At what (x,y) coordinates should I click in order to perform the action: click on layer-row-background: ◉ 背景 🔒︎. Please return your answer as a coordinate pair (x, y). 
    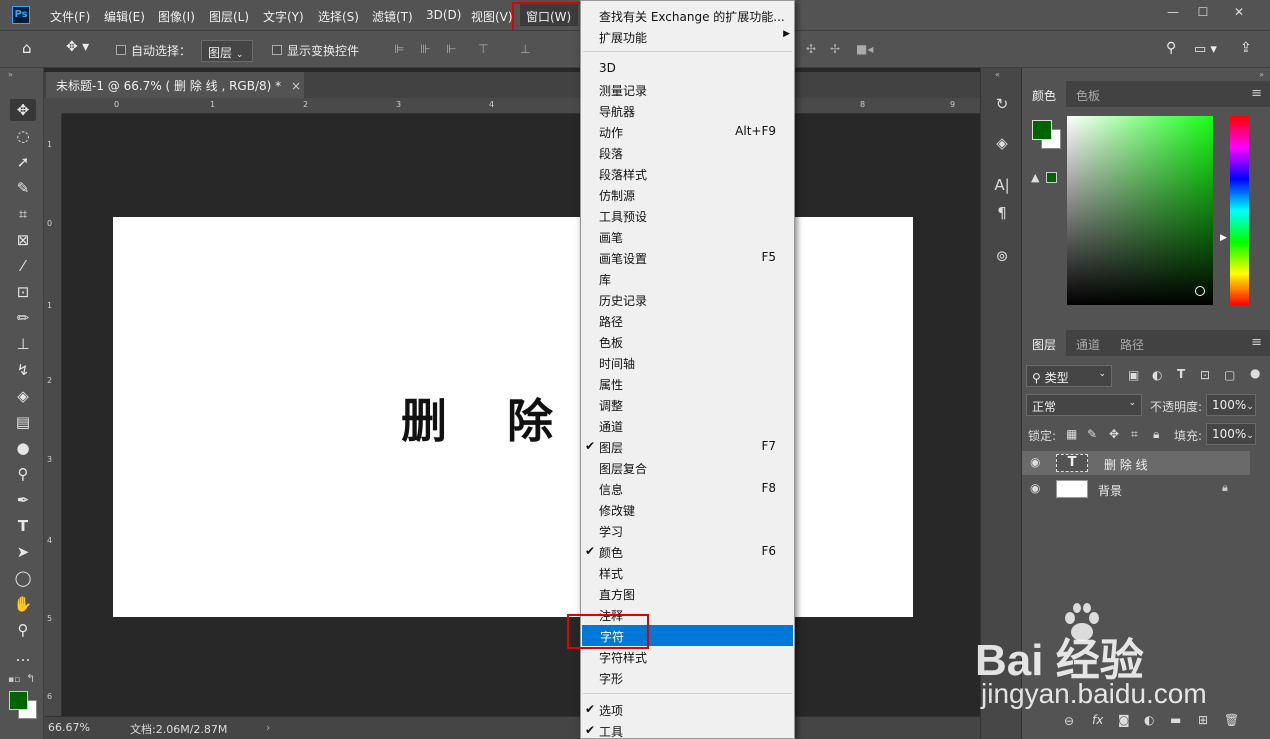
    Looking at the image, I should click on (1136, 489).